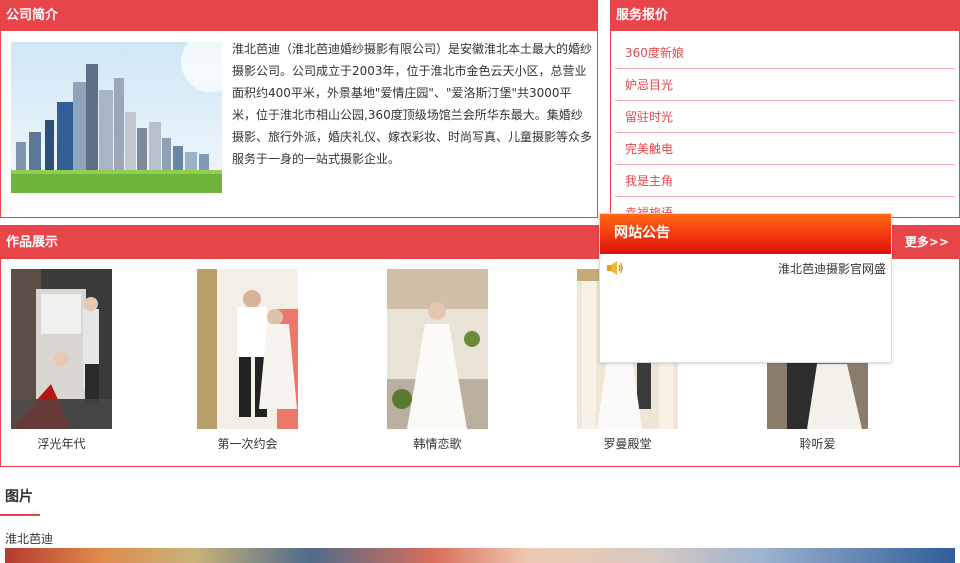 This screenshot has width=960, height=563. I want to click on service-link: 360度新娘, so click(654, 53).